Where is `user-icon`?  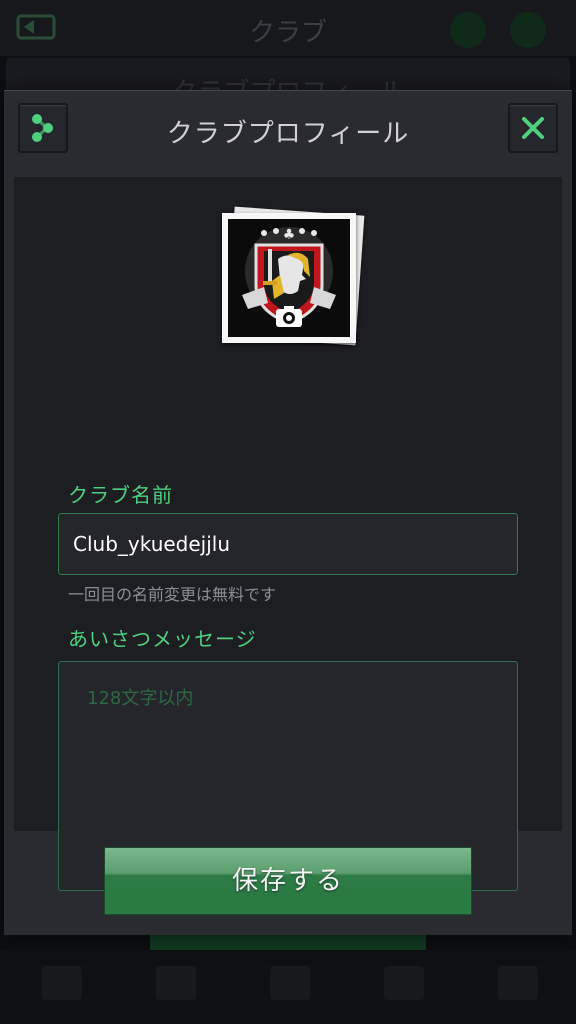
user-icon is located at coordinates (528, 30).